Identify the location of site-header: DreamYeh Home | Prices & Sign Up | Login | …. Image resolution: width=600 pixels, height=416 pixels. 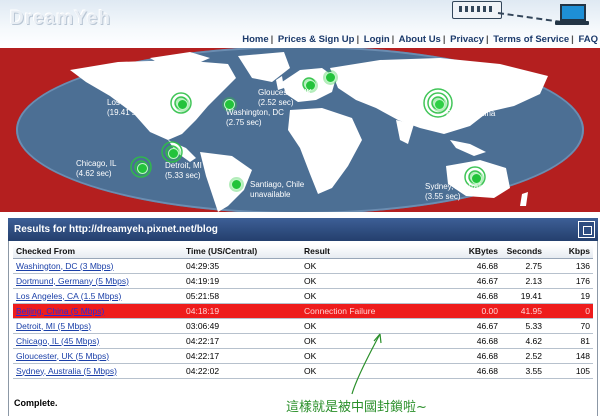
(300, 24).